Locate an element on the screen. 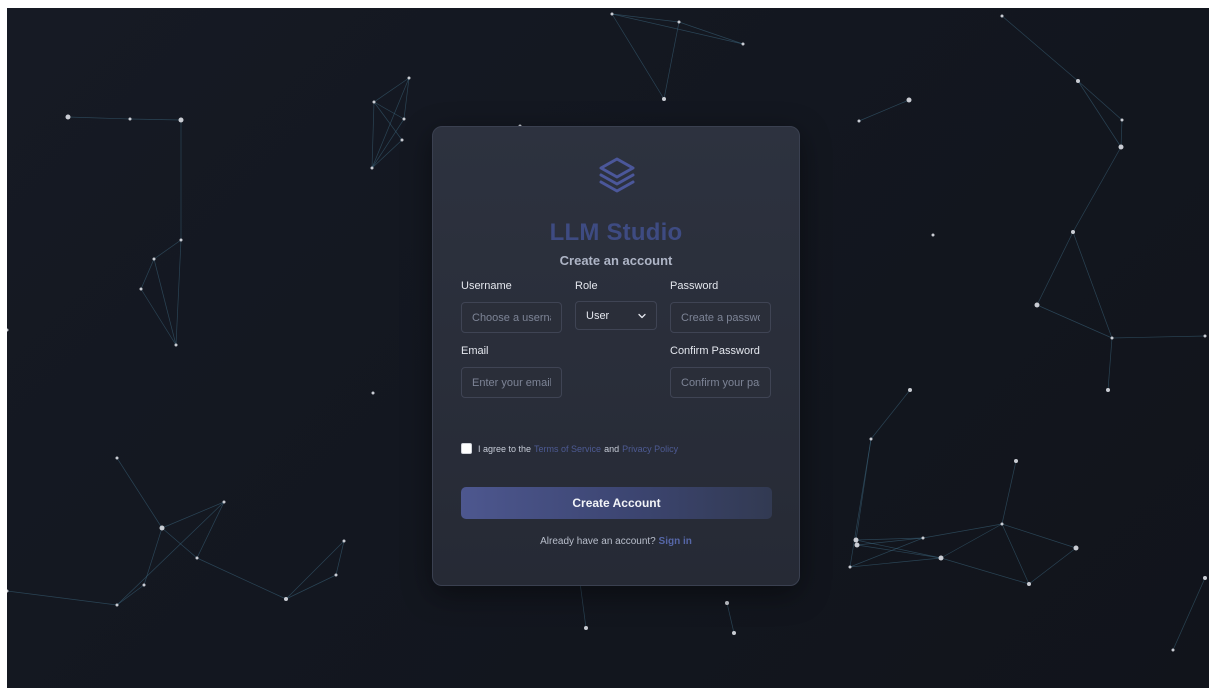 The width and height of the screenshot is (1209, 688). terms-of-service-link: Terms of Service is located at coordinates (567, 449).